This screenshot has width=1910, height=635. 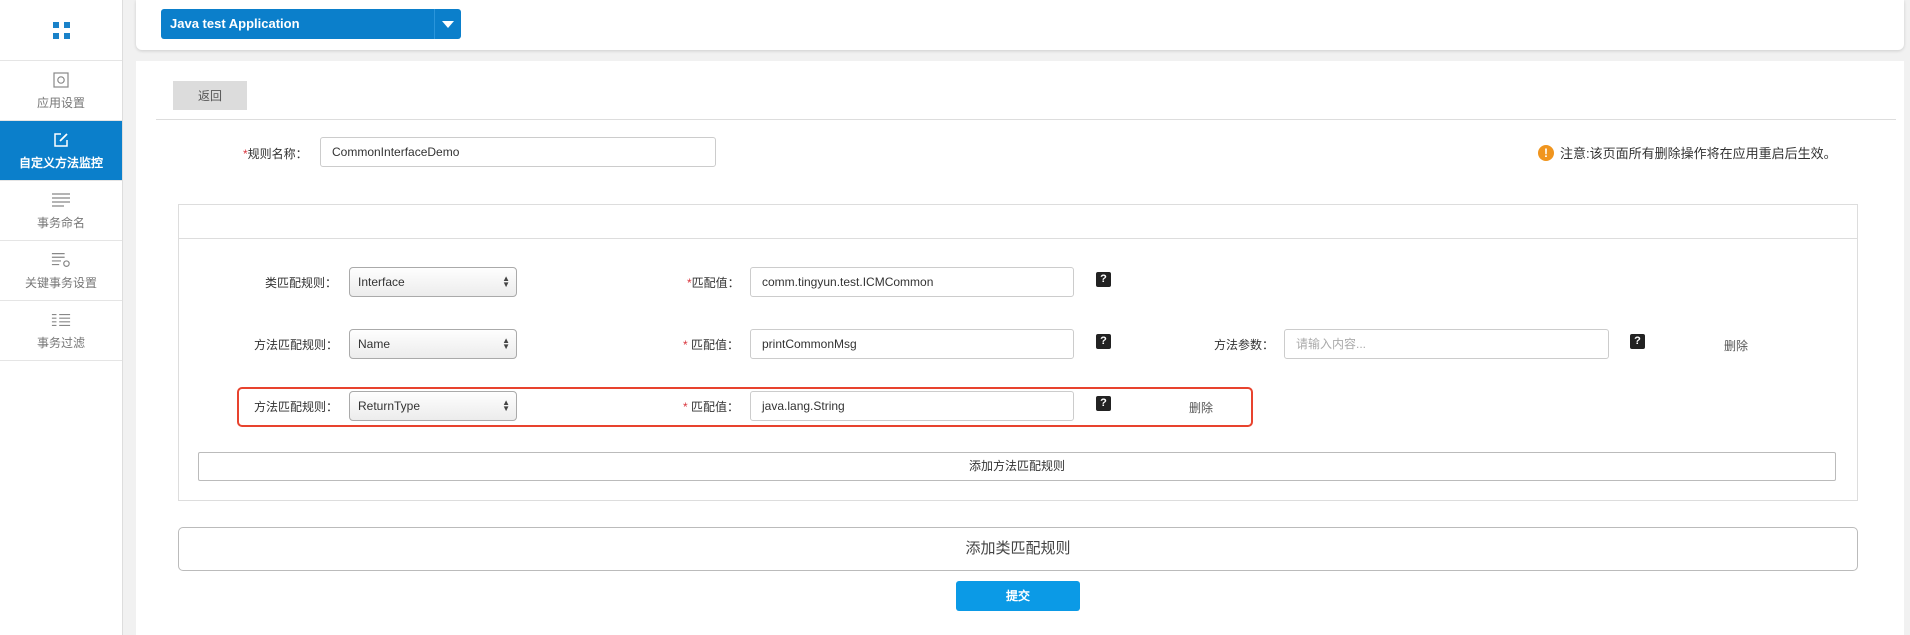 I want to click on back-button: 返回, so click(x=210, y=95).